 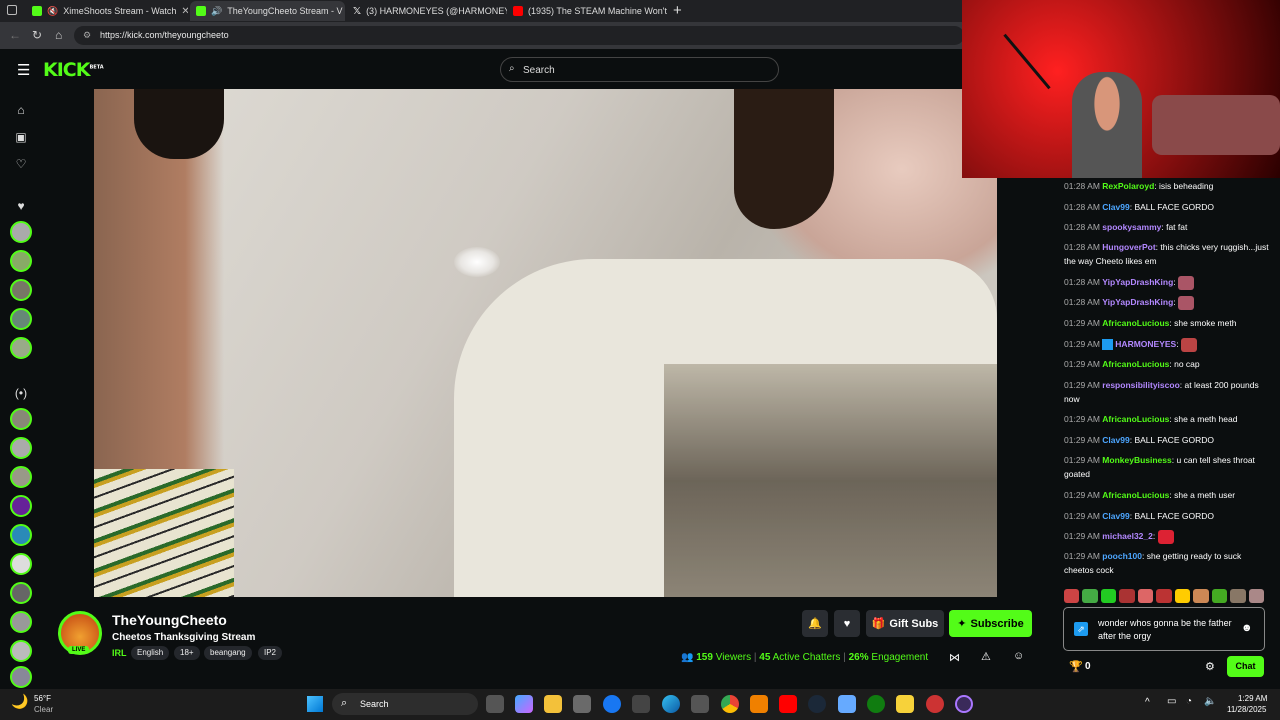 What do you see at coordinates (671, 704) in the screenshot?
I see `edge-icon` at bounding box center [671, 704].